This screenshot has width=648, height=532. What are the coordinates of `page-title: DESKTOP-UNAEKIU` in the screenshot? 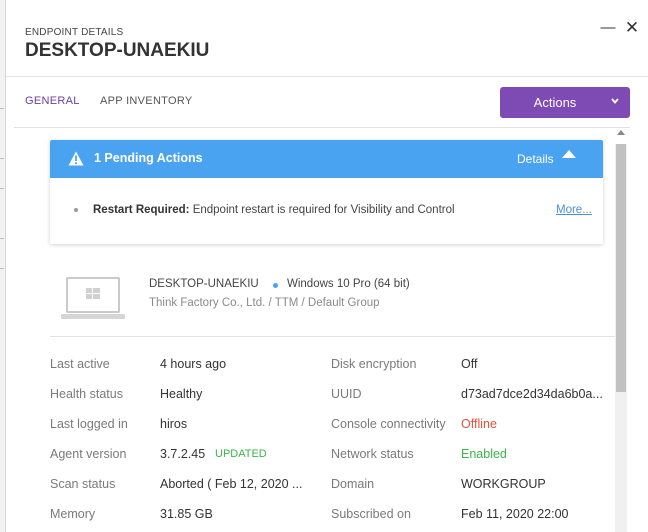 It's located at (117, 50).